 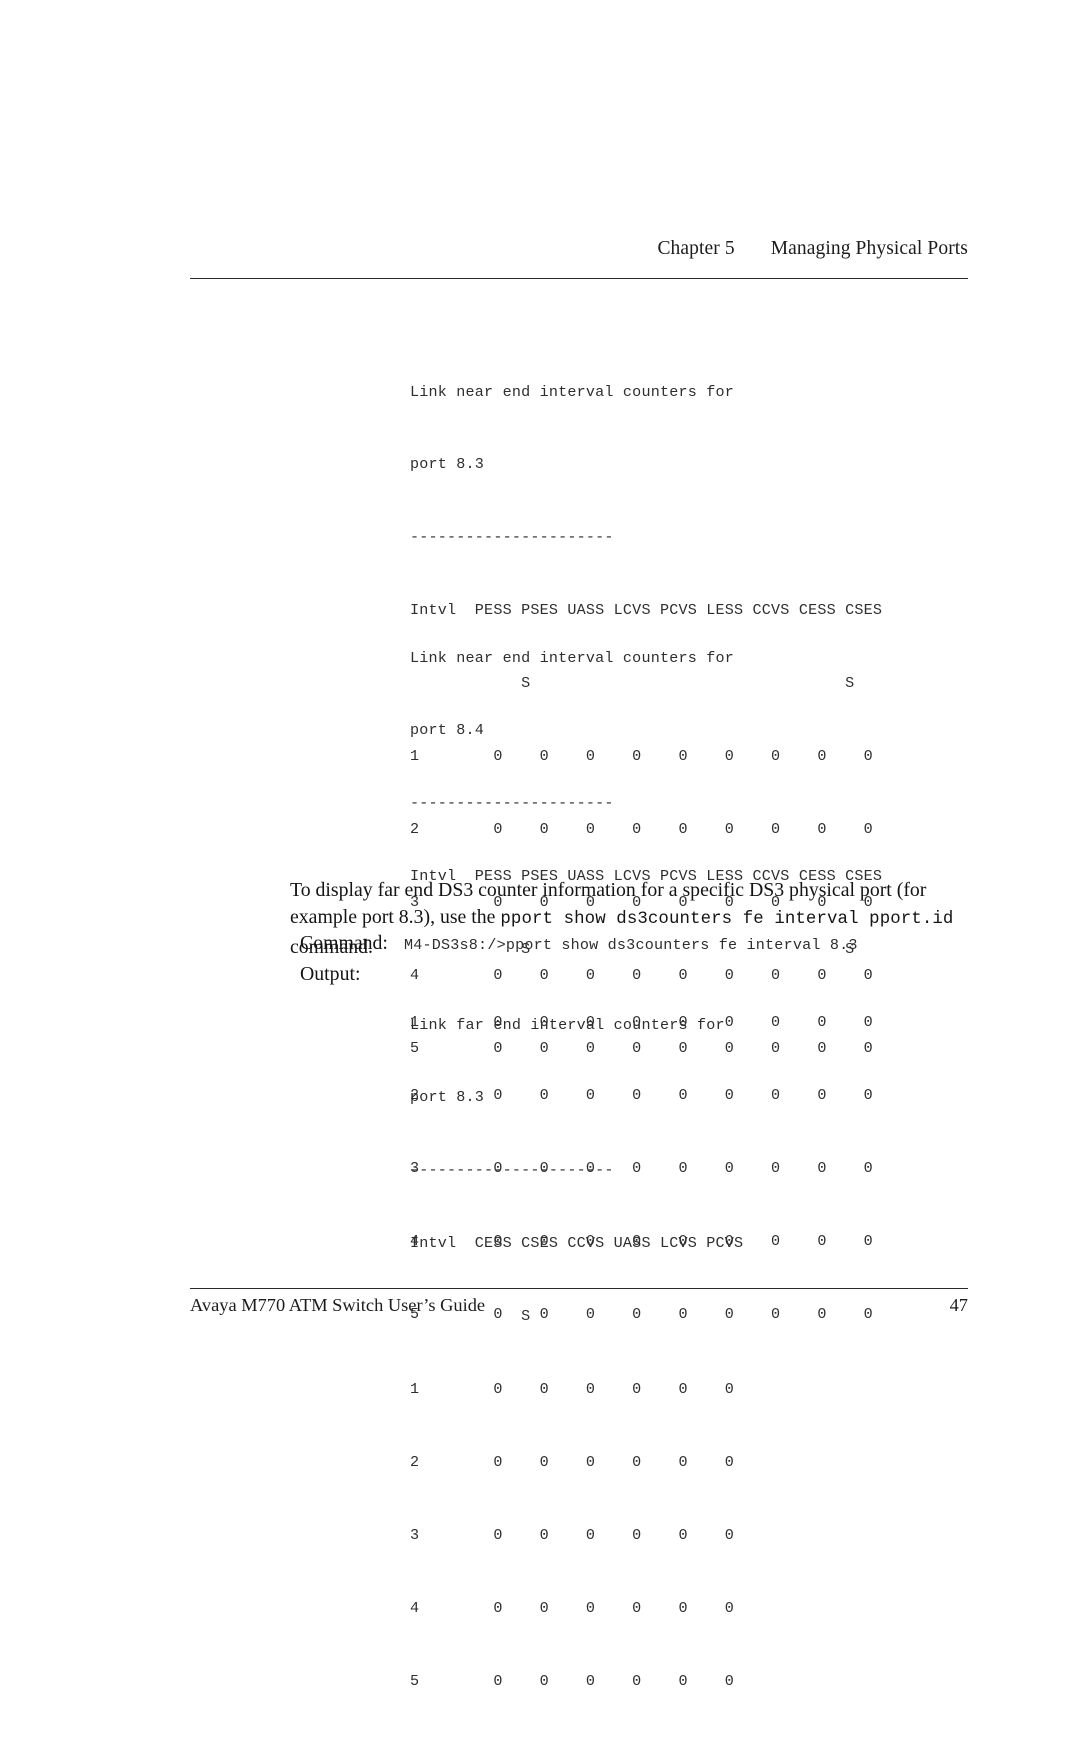 I want to click on header-chapter-title: Managing Physical Ports, so click(x=869, y=248).